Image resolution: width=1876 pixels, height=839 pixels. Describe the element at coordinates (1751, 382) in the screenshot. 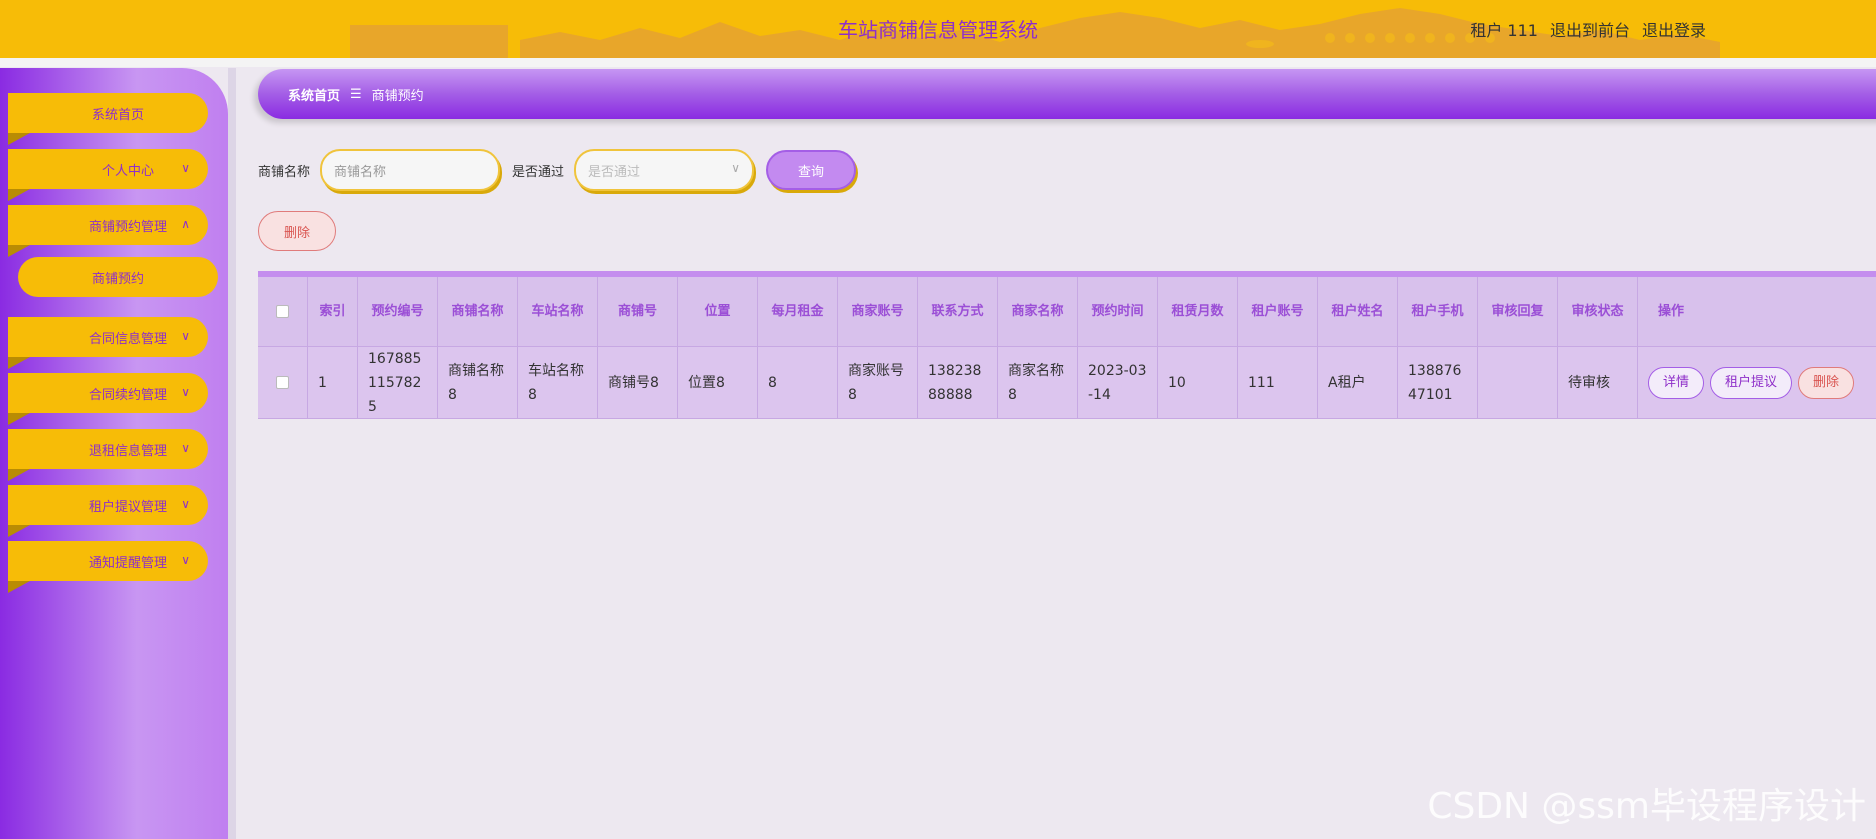

I see `tenant-suggestion-button: 租户提议` at that location.